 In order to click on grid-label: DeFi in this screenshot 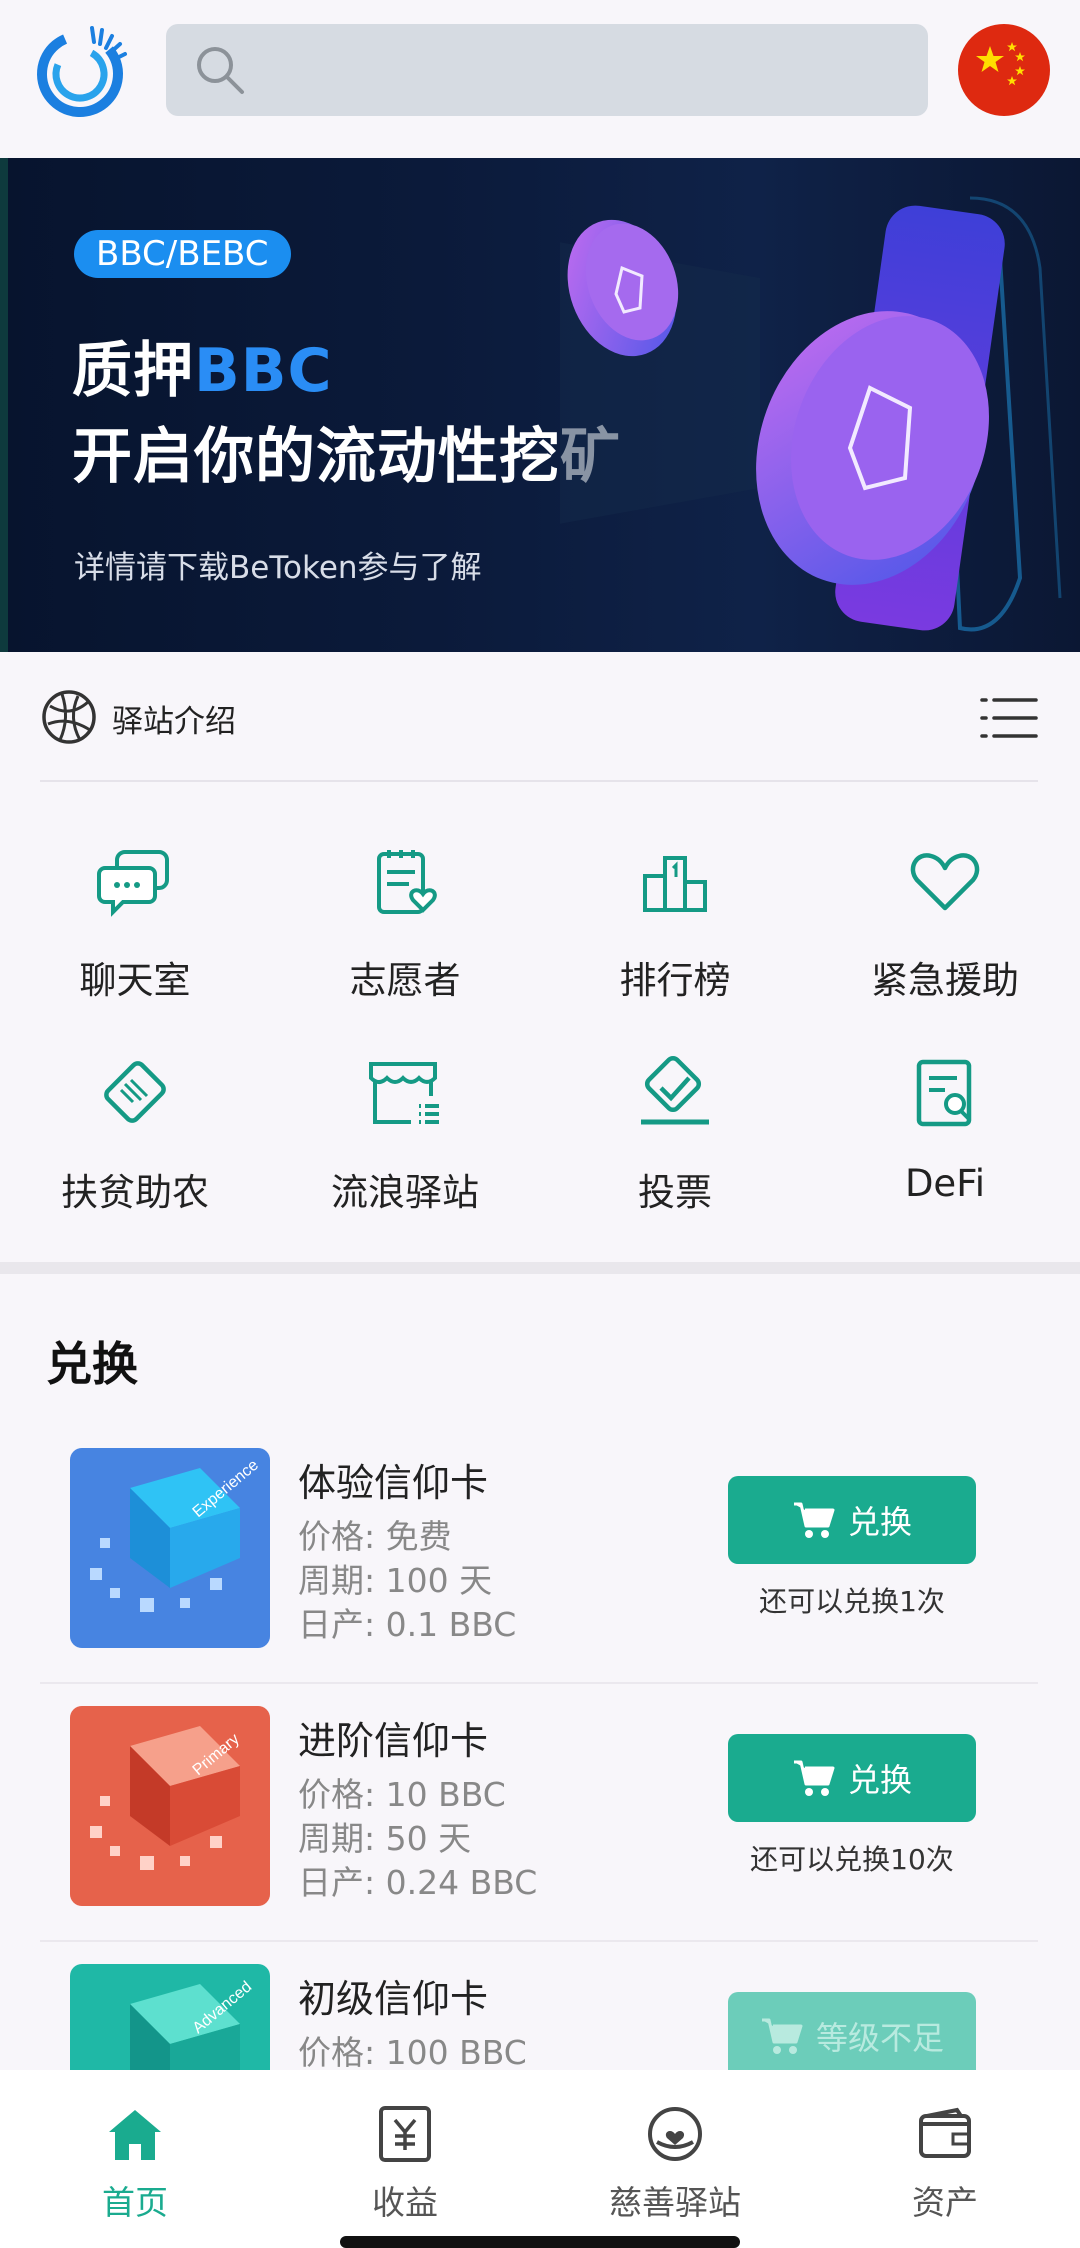, I will do `click(945, 1183)`.